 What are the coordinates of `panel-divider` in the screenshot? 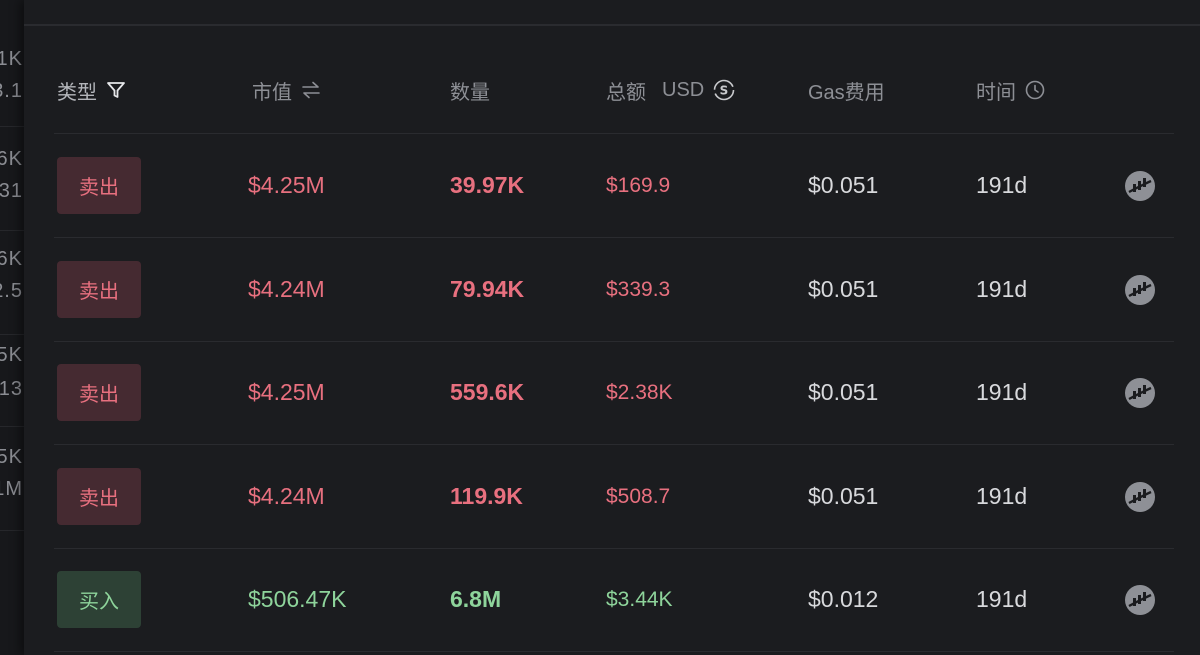 It's located at (612, 25).